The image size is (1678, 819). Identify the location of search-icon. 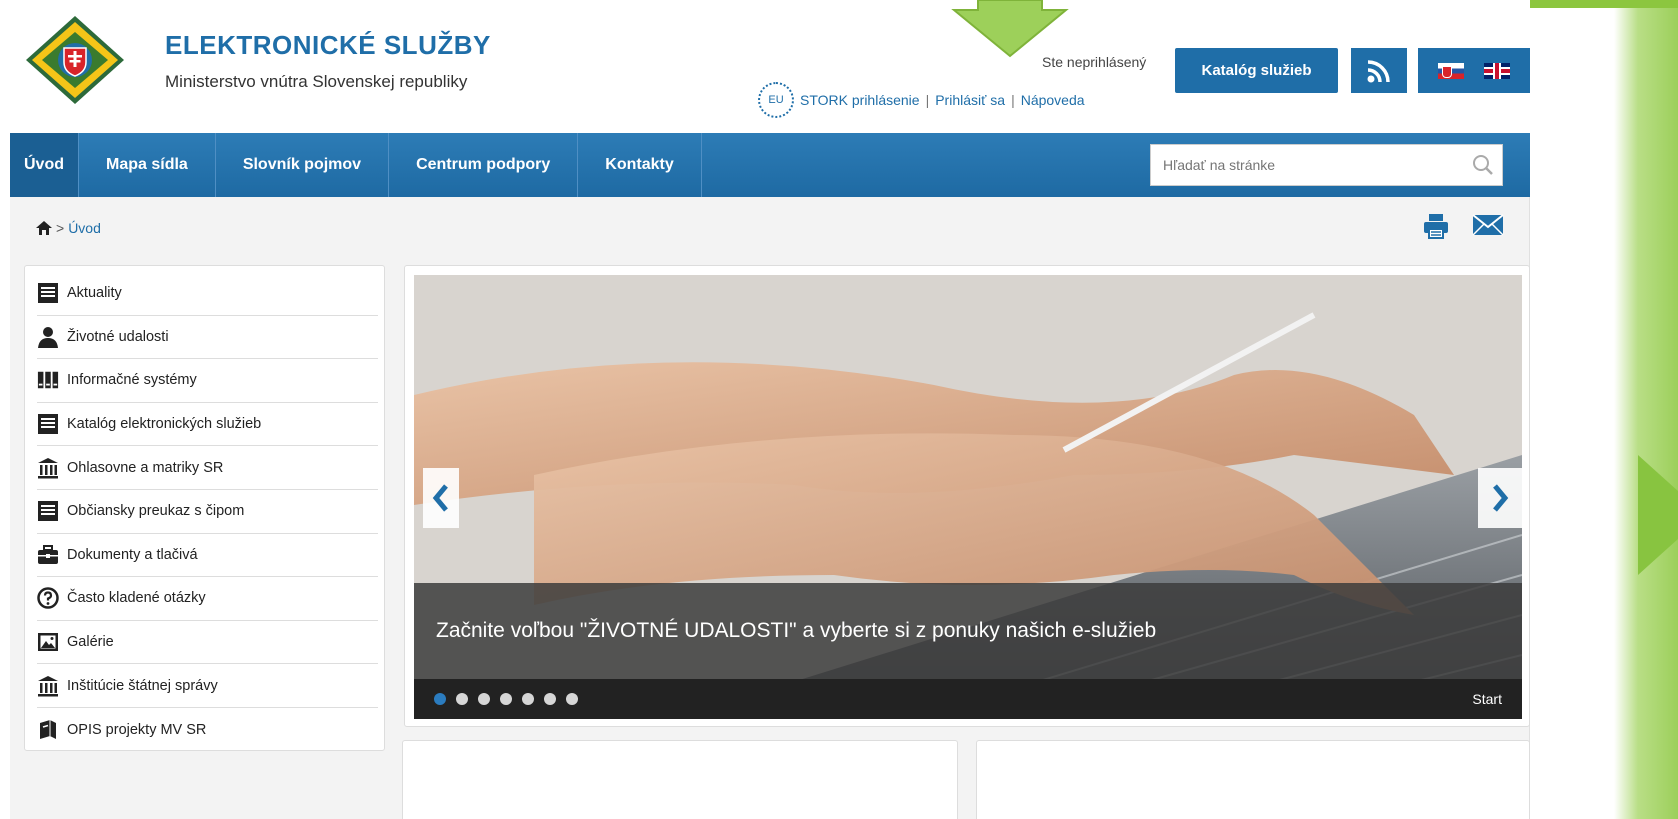
(1483, 165).